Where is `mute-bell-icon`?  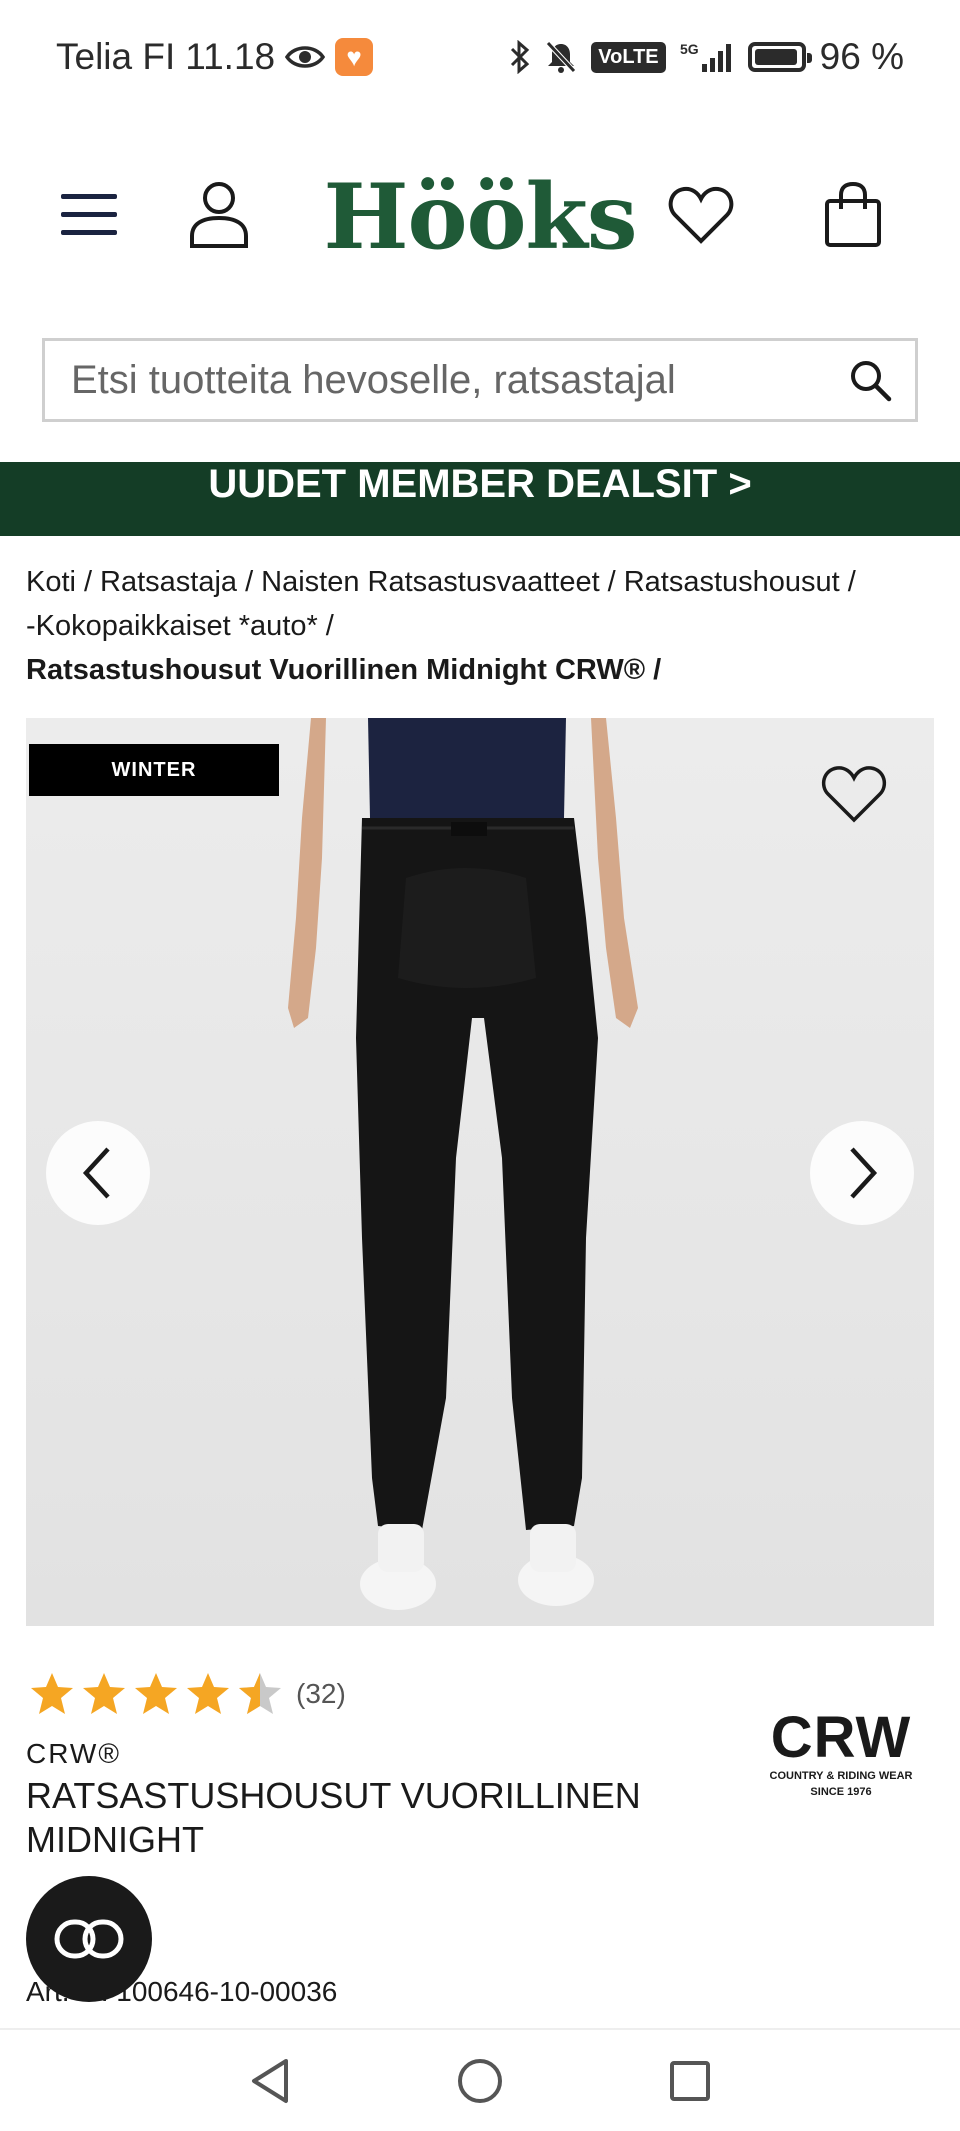
mute-bell-icon is located at coordinates (561, 57).